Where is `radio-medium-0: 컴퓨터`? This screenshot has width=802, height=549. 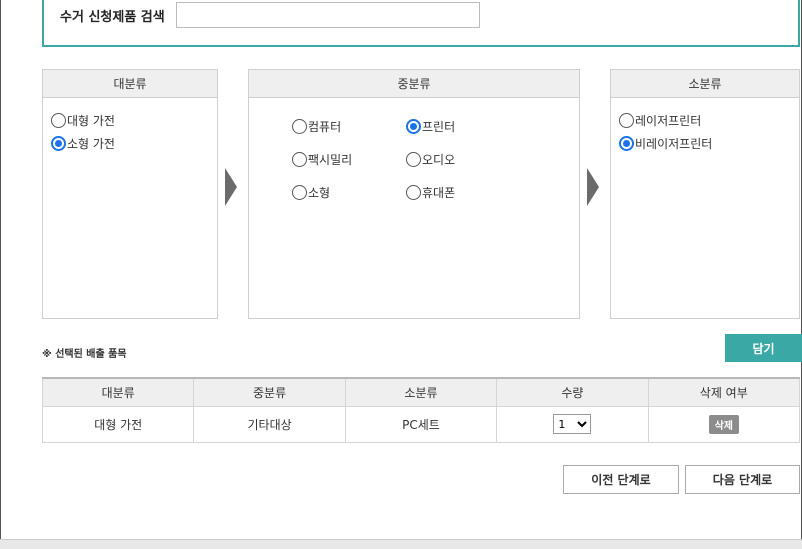
radio-medium-0: 컴퓨터 is located at coordinates (316, 126).